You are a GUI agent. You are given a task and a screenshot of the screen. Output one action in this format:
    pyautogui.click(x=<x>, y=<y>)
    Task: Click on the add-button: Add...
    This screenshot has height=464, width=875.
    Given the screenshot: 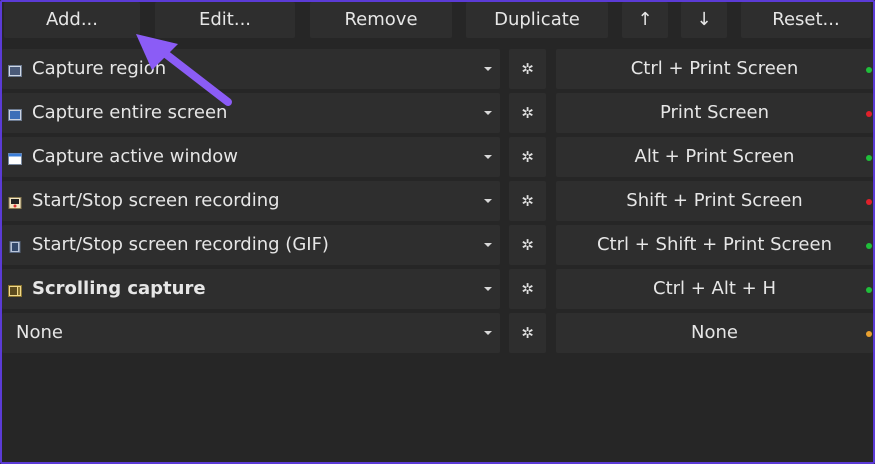 What is the action you would take?
    pyautogui.click(x=72, y=20)
    